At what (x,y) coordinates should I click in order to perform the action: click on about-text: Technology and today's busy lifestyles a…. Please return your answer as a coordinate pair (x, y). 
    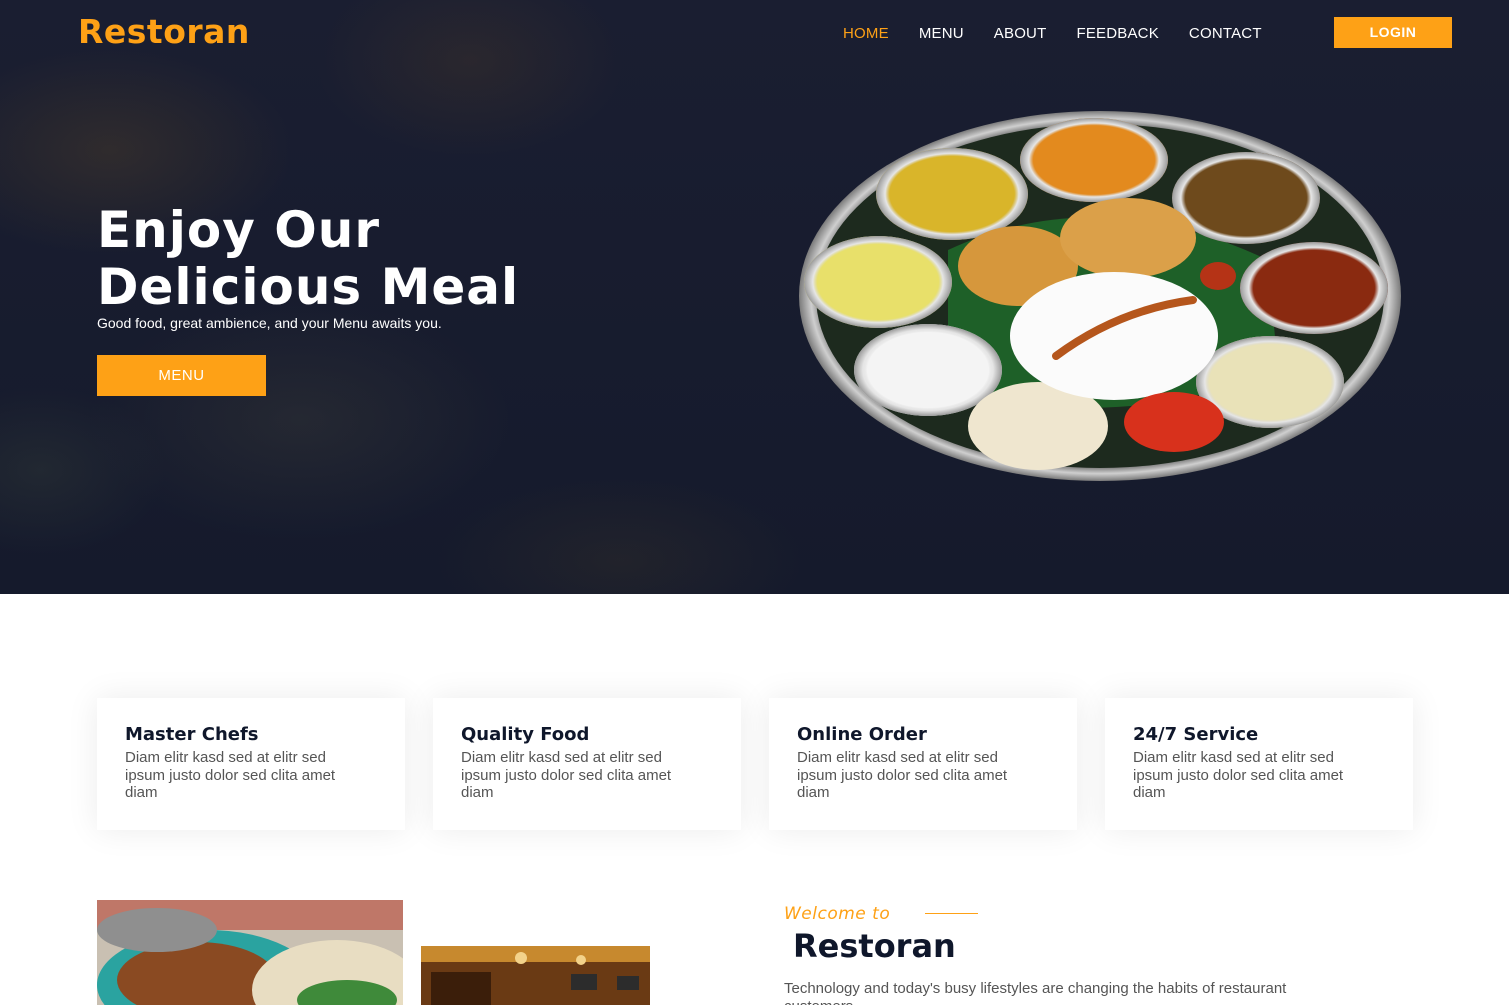
    Looking at the image, I should click on (1035, 992).